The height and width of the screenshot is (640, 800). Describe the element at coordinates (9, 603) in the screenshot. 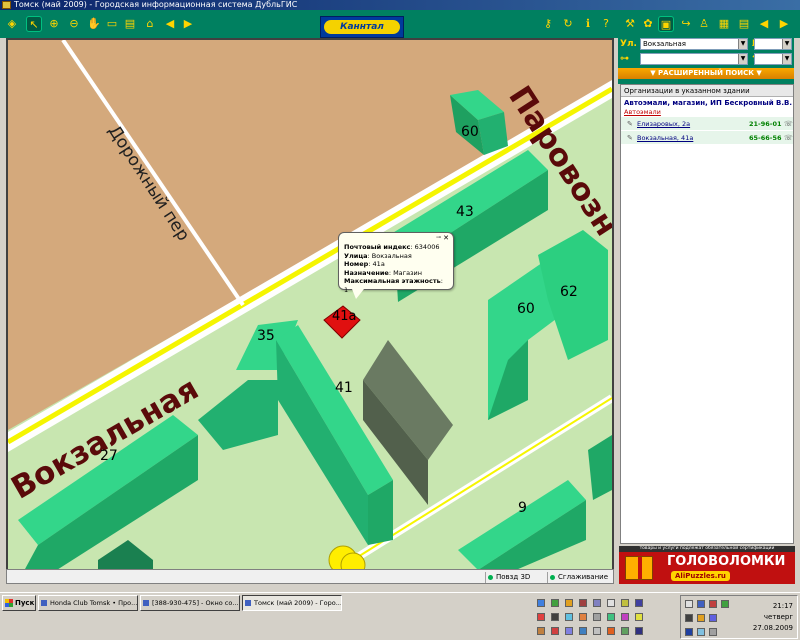

I see `windows-logo-icon` at that location.